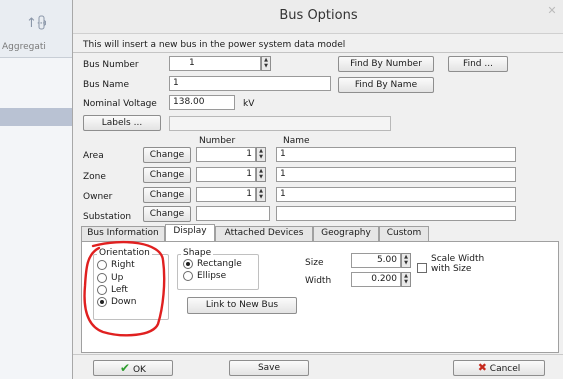  What do you see at coordinates (505, 369) in the screenshot?
I see `cancel-label: Cancel` at bounding box center [505, 369].